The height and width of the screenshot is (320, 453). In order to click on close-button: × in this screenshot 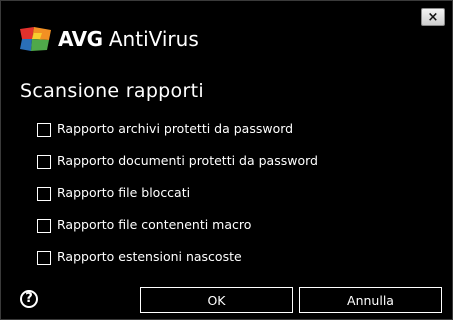, I will do `click(433, 17)`.